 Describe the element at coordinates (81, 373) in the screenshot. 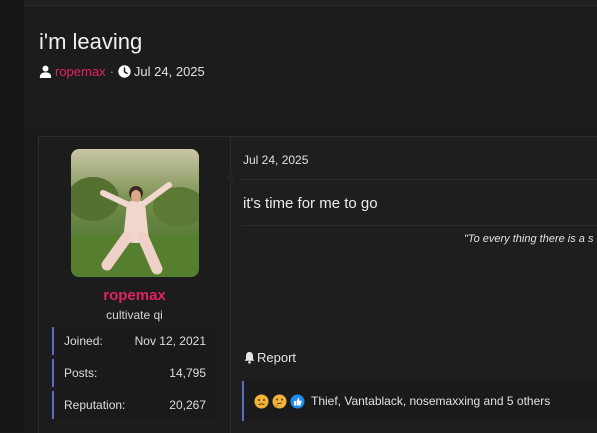

I see `stat-label: Posts:` at that location.